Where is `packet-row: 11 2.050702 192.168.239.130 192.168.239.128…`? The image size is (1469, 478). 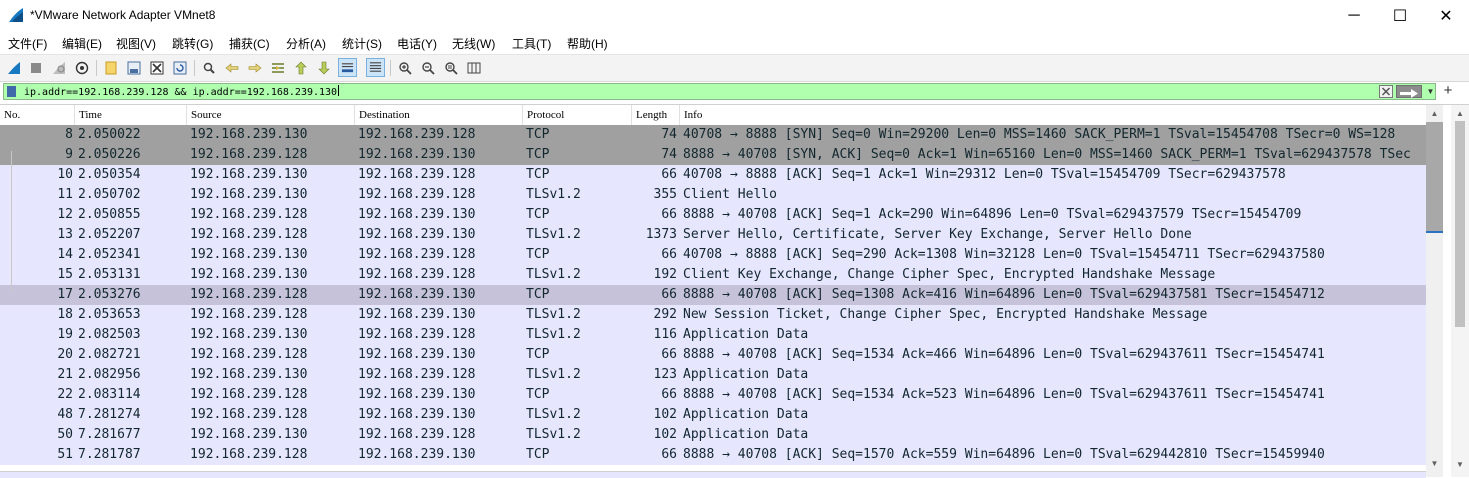 packet-row: 11 2.050702 192.168.239.130 192.168.239.128… is located at coordinates (713, 195).